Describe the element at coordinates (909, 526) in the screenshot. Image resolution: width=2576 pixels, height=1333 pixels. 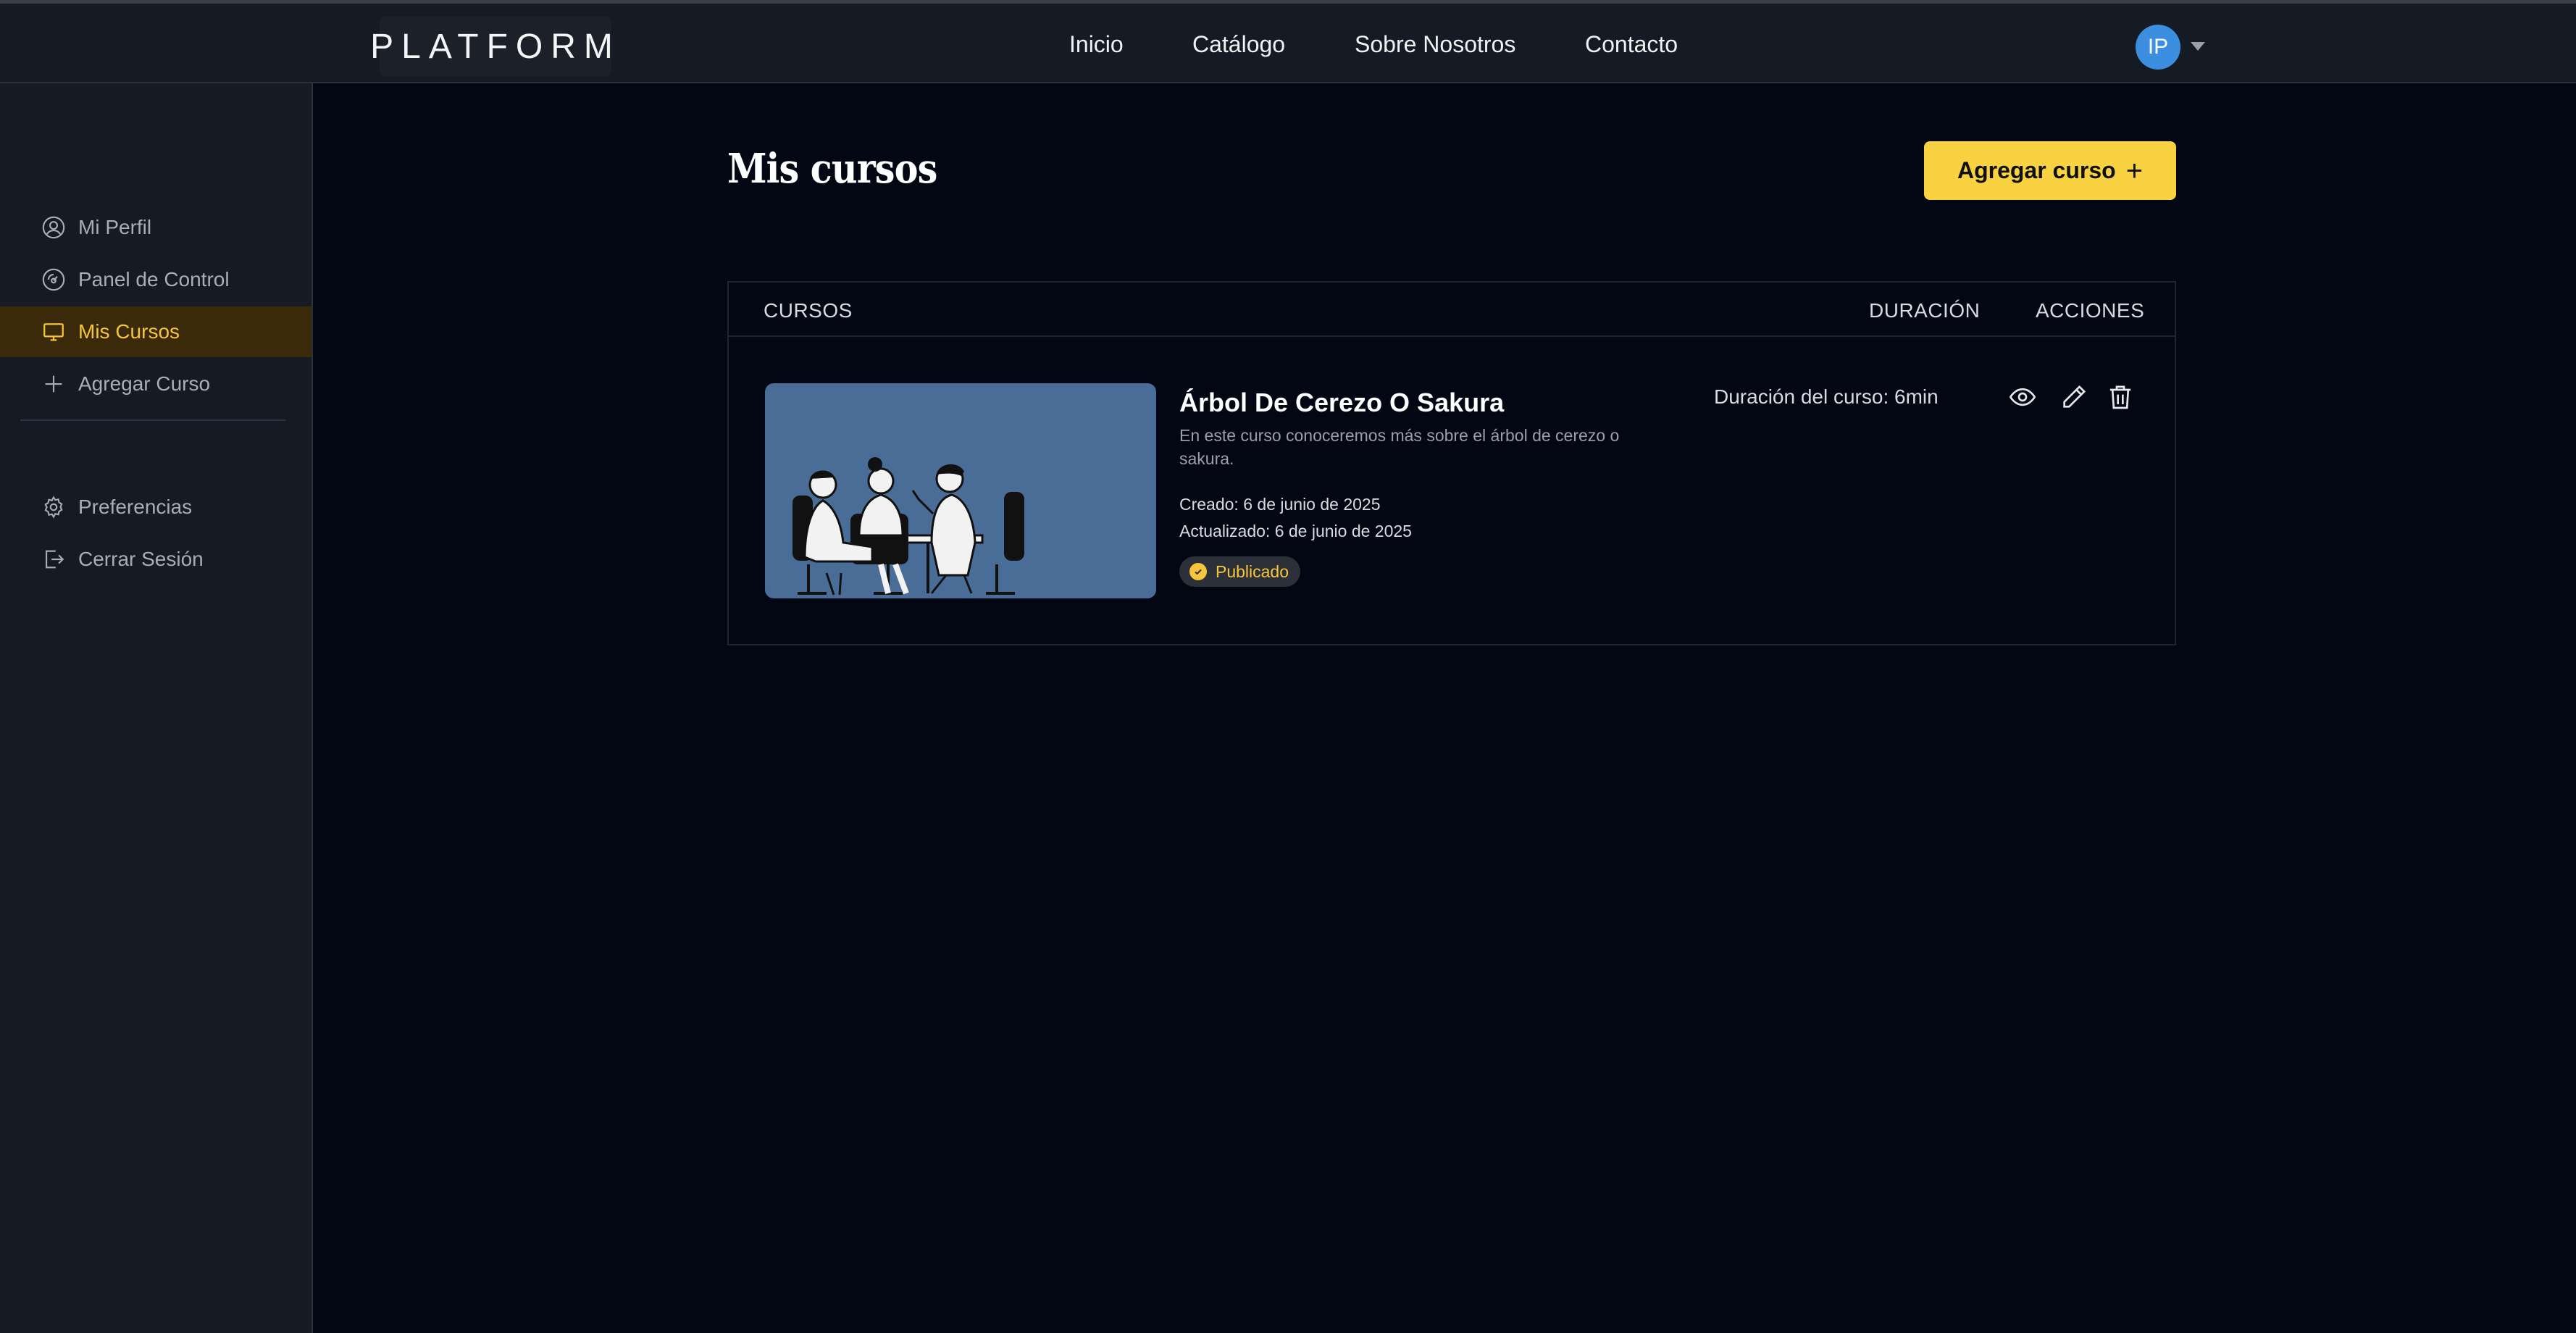
I see `people-meeting-illustration` at that location.